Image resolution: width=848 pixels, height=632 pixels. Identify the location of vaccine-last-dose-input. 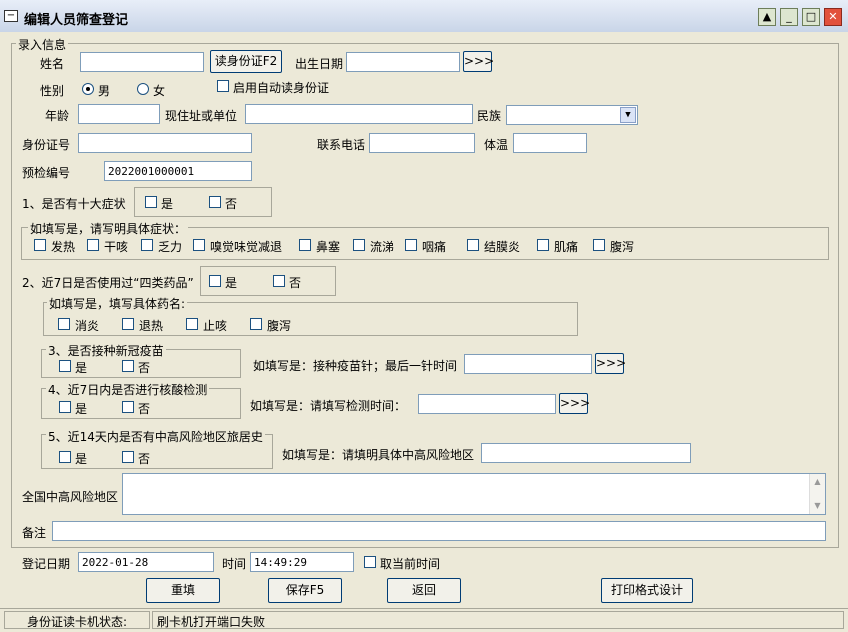
(528, 364).